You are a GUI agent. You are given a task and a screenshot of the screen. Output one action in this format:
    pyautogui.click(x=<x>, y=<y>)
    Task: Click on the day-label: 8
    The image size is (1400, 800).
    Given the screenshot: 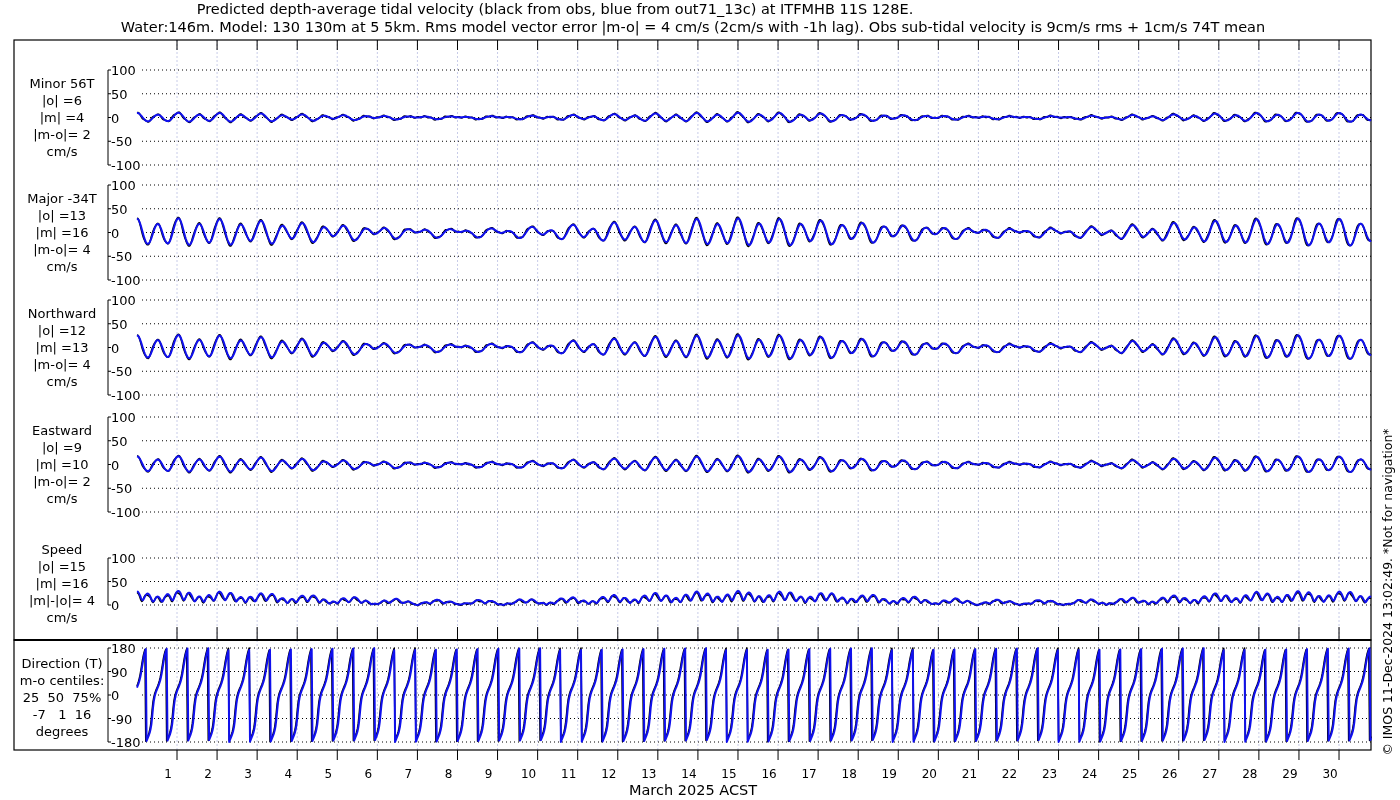 What is the action you would take?
    pyautogui.click(x=448, y=774)
    